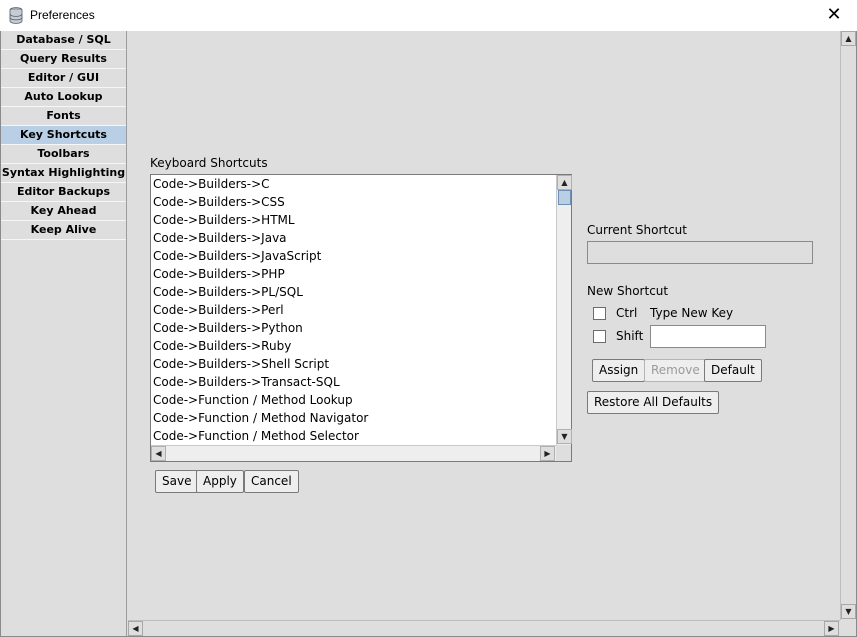  Describe the element at coordinates (627, 313) in the screenshot. I see `ctrl-label: Ctrl` at that location.